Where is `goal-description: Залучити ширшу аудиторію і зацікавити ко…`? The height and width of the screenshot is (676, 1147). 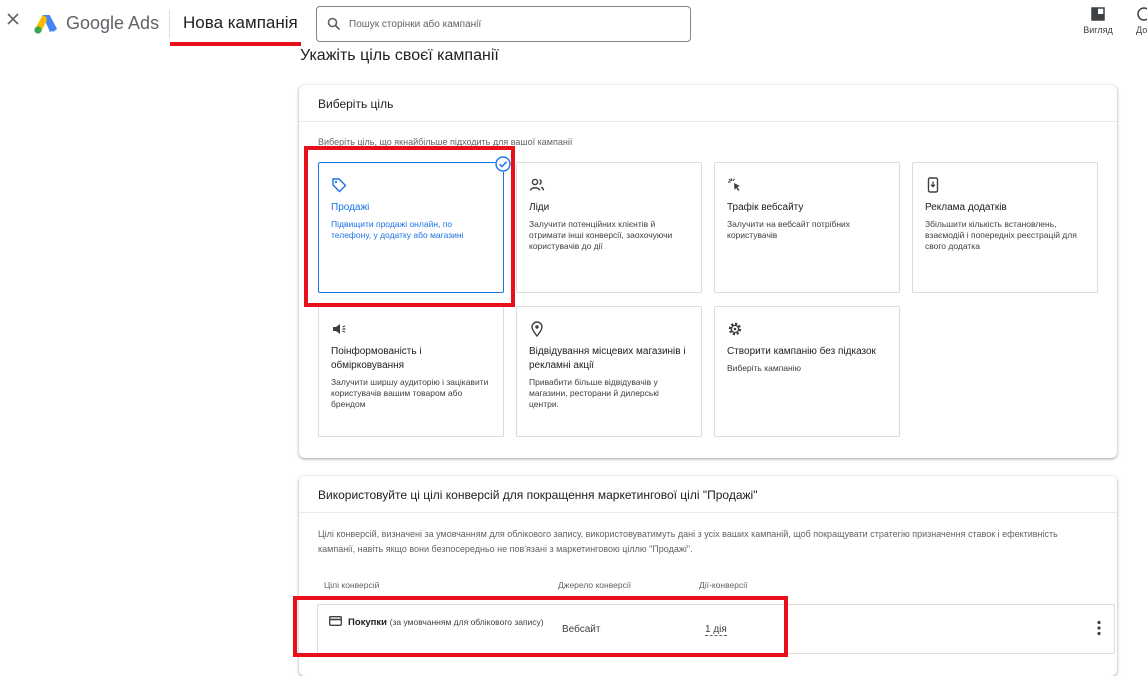
goal-description: Залучити ширшу аудиторію і зацікавити ко… is located at coordinates (410, 393).